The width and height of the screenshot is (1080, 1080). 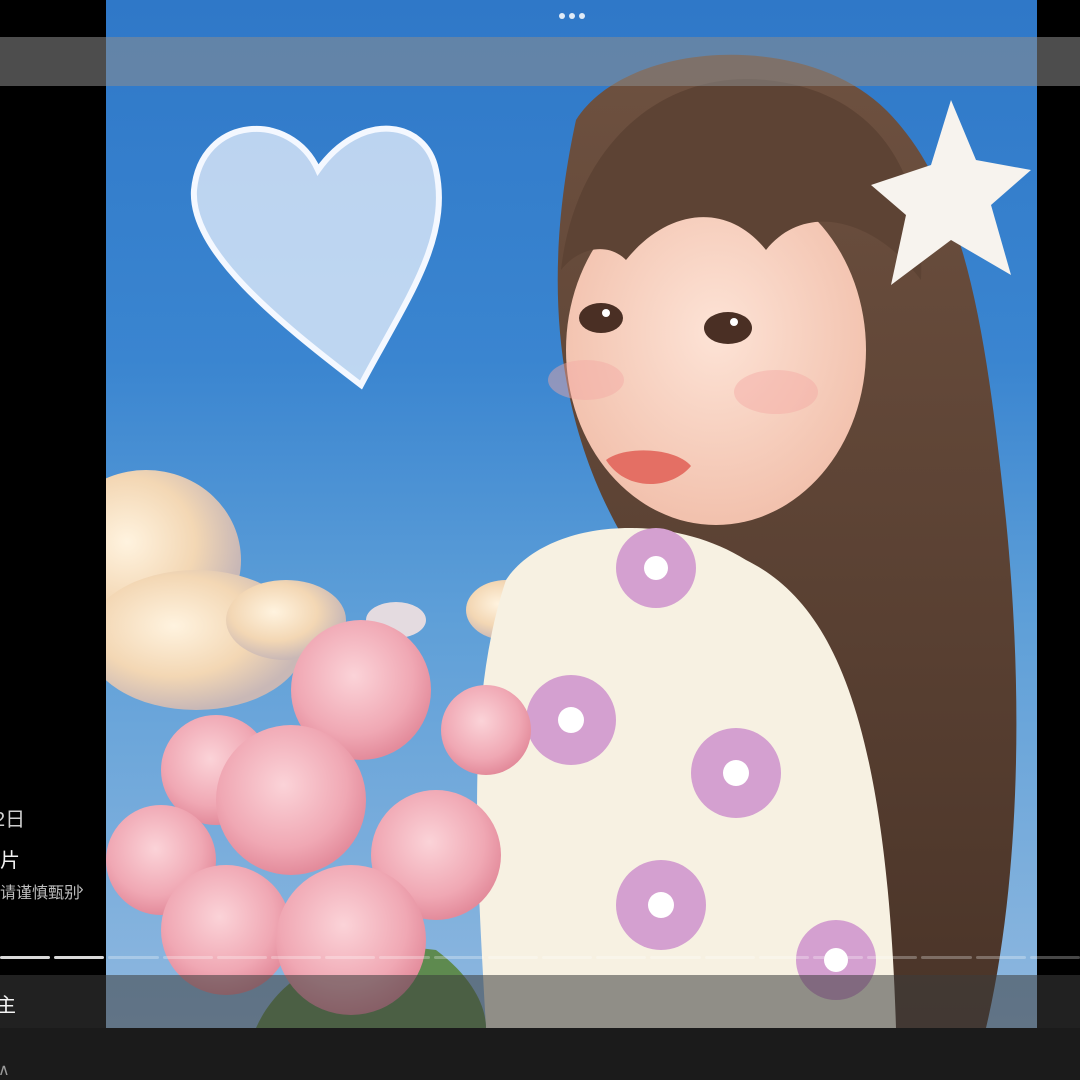 I want to click on caption-bar: 主, so click(x=540, y=1001).